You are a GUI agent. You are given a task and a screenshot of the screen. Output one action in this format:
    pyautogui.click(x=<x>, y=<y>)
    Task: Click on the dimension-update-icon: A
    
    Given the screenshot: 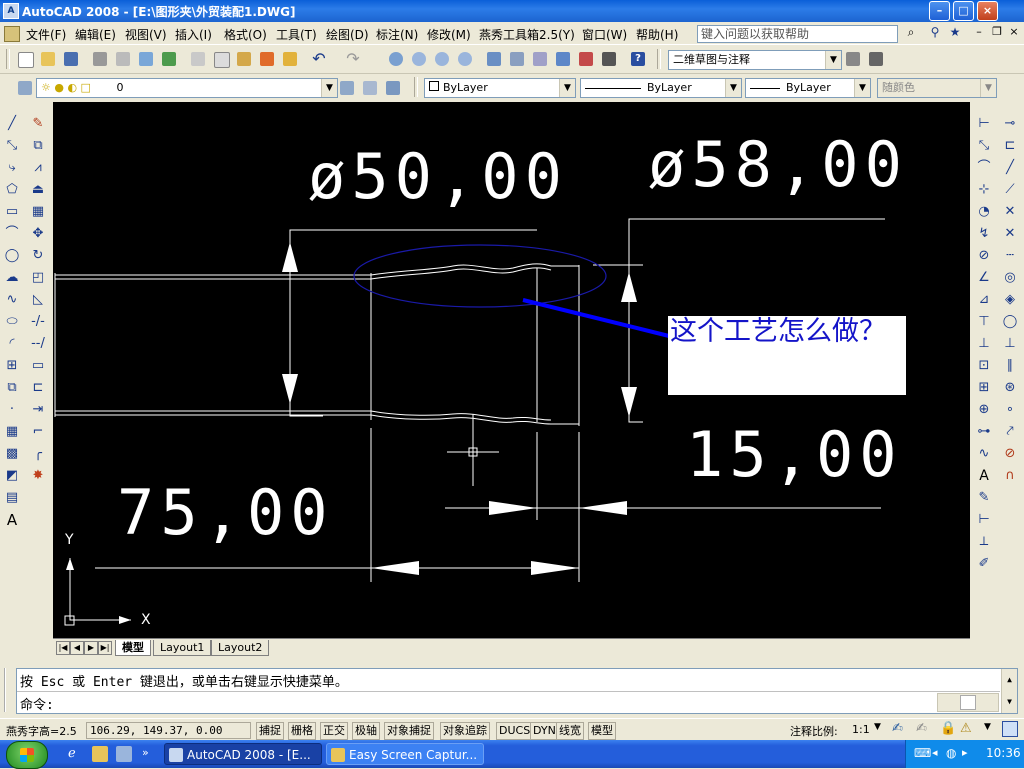 What is the action you would take?
    pyautogui.click(x=984, y=476)
    